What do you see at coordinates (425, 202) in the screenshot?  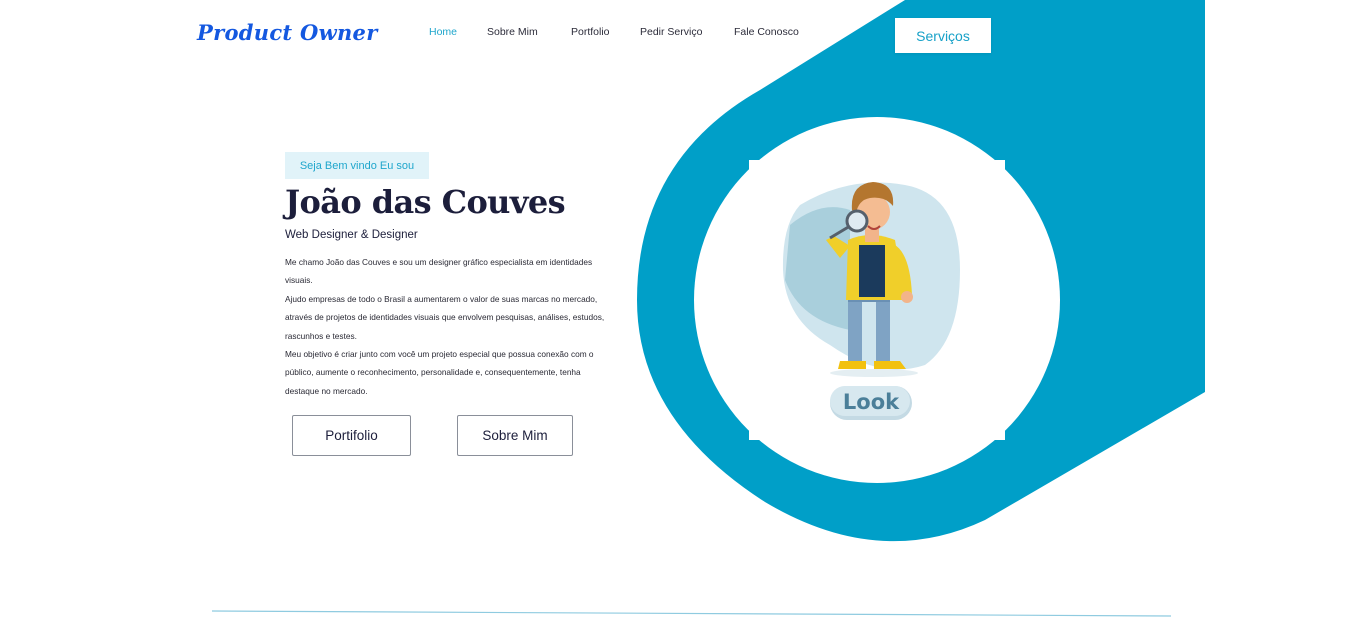 I see `hero-name: João das Couves` at bounding box center [425, 202].